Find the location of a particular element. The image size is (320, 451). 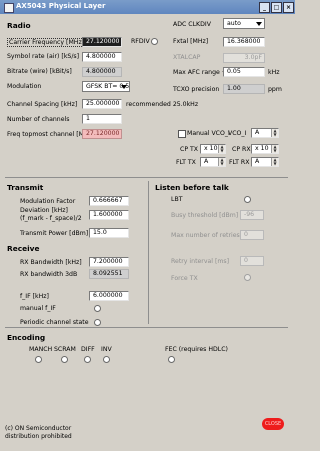

modulation-factor-label: Modulation Factor is located at coordinates (48, 201).